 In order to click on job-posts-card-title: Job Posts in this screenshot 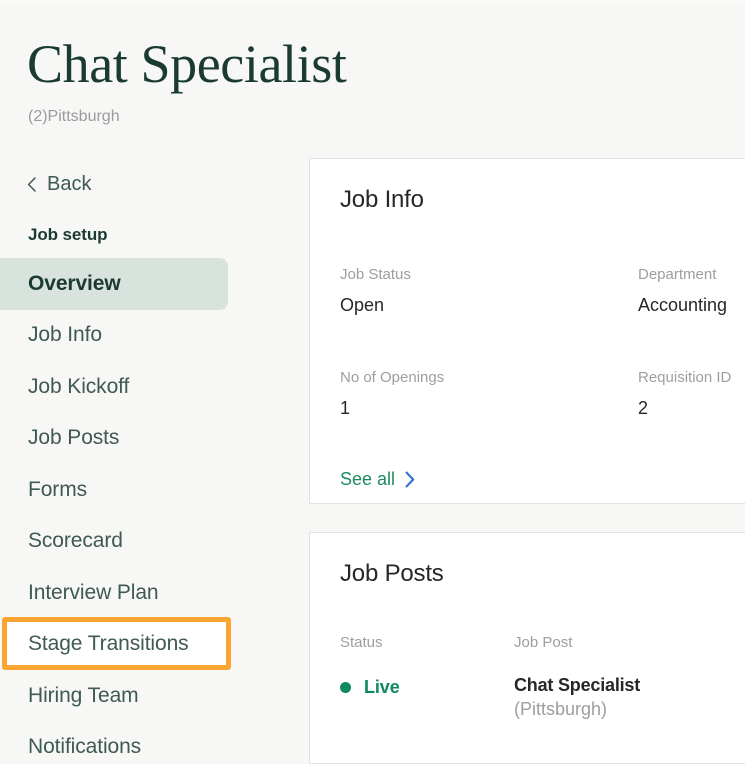, I will do `click(392, 573)`.